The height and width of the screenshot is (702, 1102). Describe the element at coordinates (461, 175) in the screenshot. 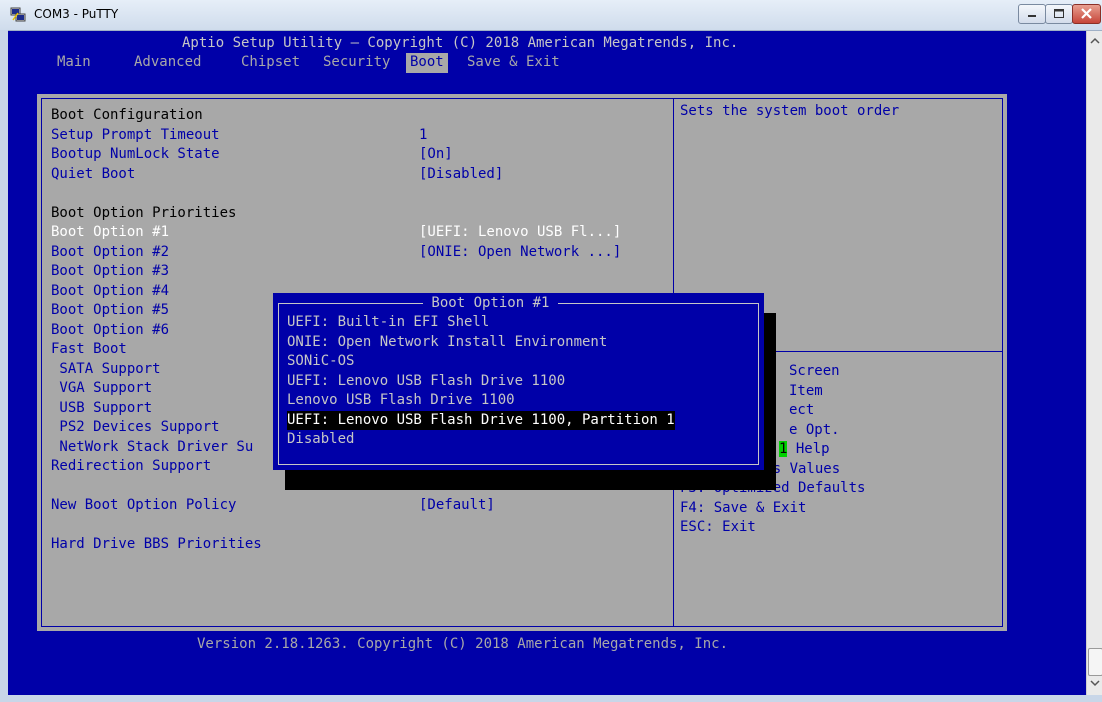

I see `setting-value: [Disabled]` at that location.